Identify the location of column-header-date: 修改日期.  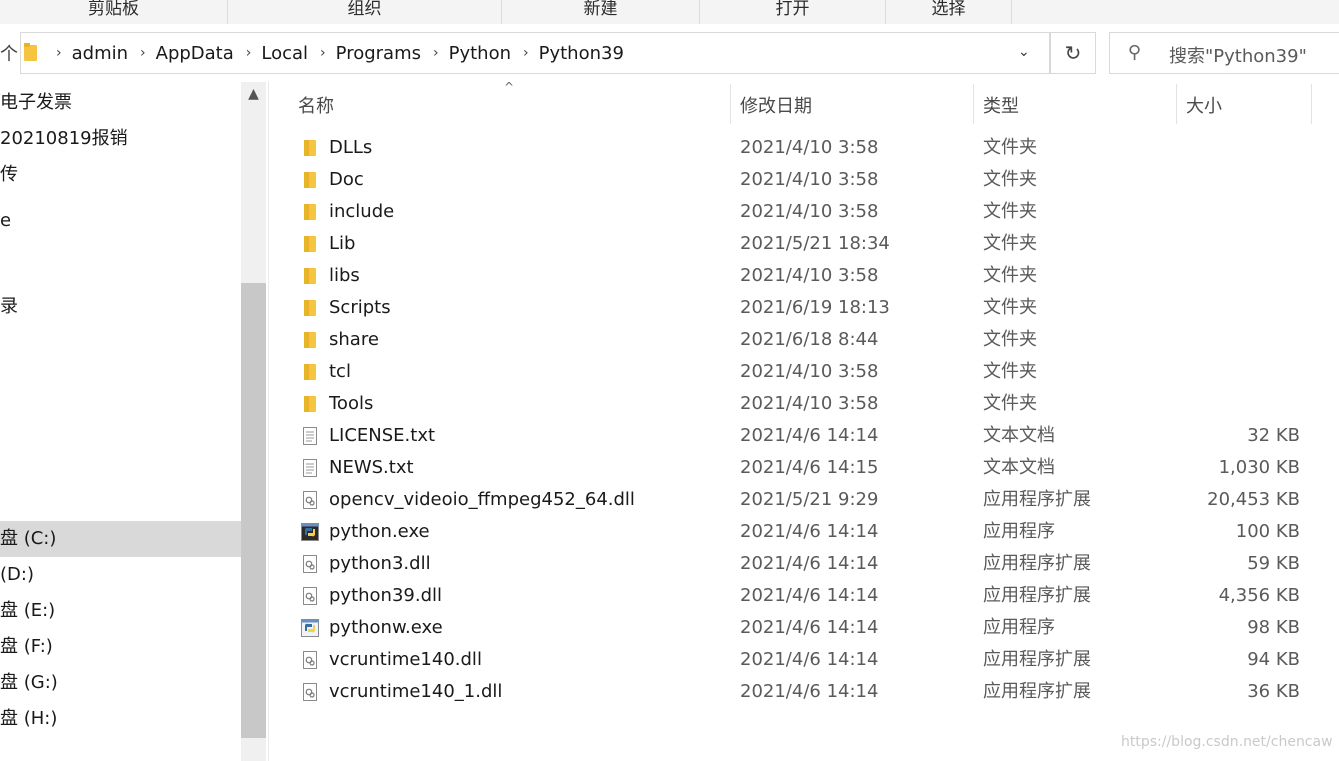
(776, 105).